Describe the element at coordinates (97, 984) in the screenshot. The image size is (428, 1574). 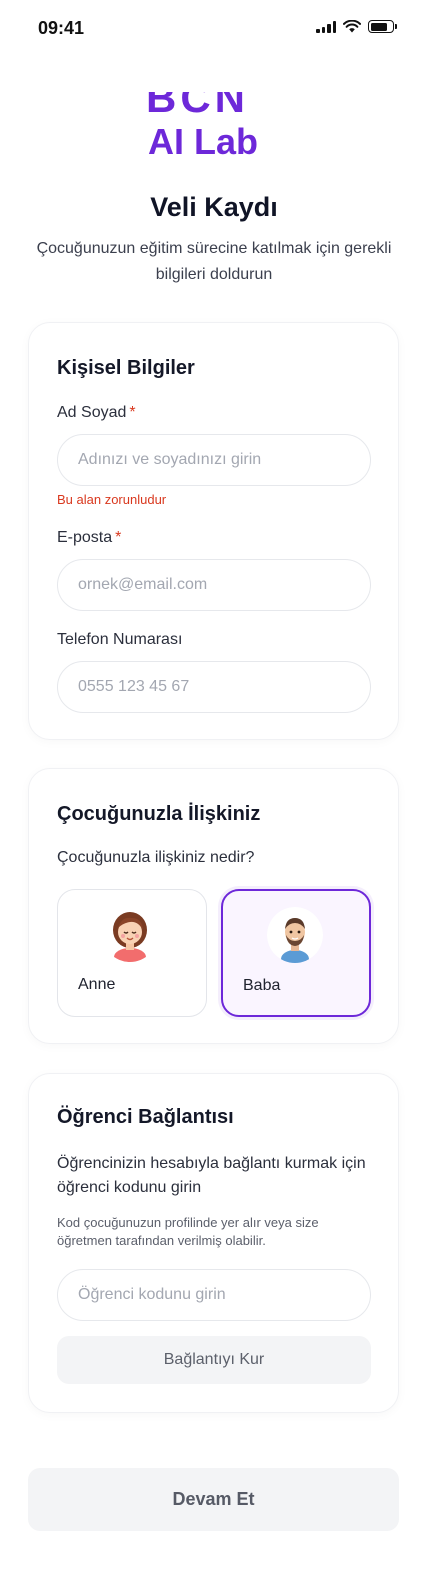
I see `relationship-option-label: Anne` at that location.